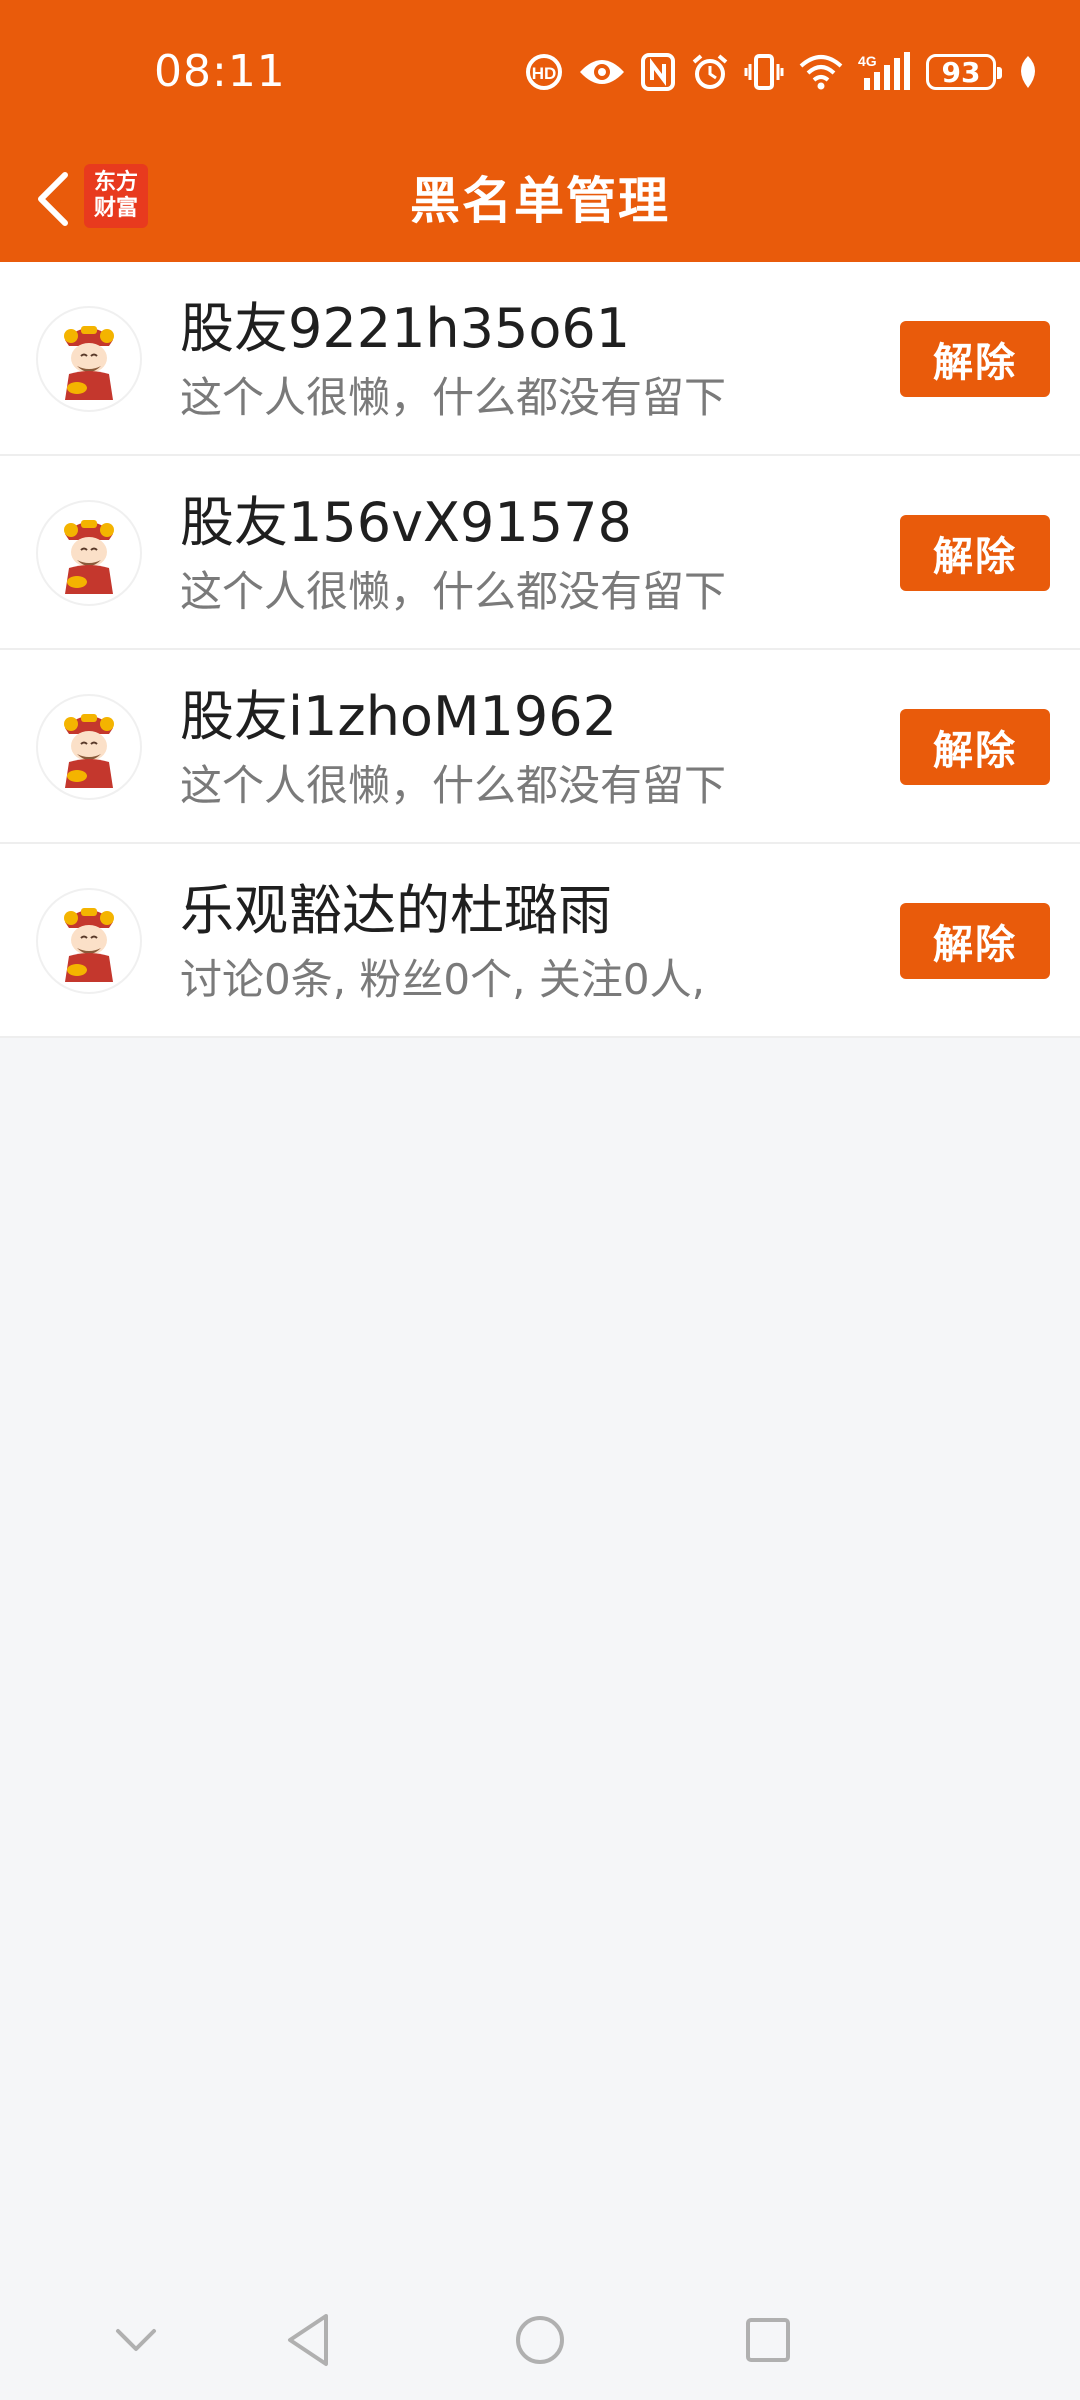 Image resolution: width=1080 pixels, height=2400 pixels. Describe the element at coordinates (885, 72) in the screenshot. I see `signal-4g-icon: 4G` at that location.